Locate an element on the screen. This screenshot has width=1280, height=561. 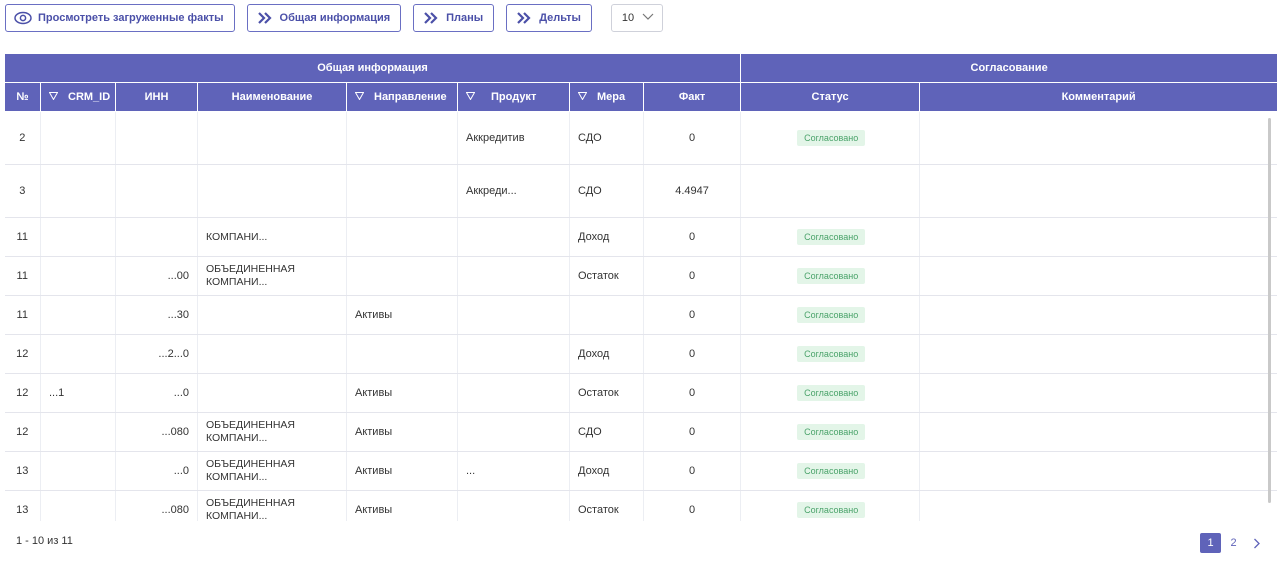
cell-measure-text: СДО is located at coordinates (590, 432).